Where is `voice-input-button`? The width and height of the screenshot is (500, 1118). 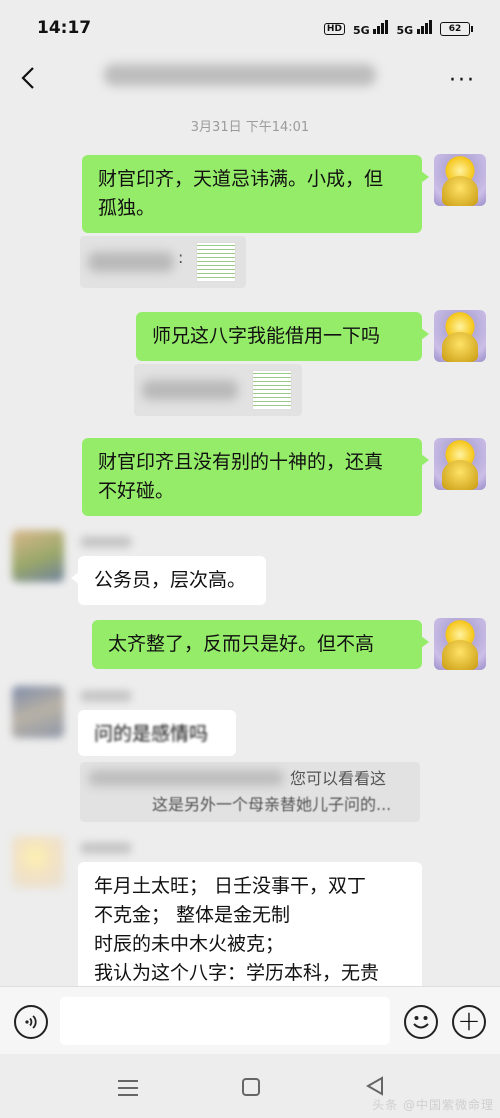 voice-input-button is located at coordinates (31, 1022).